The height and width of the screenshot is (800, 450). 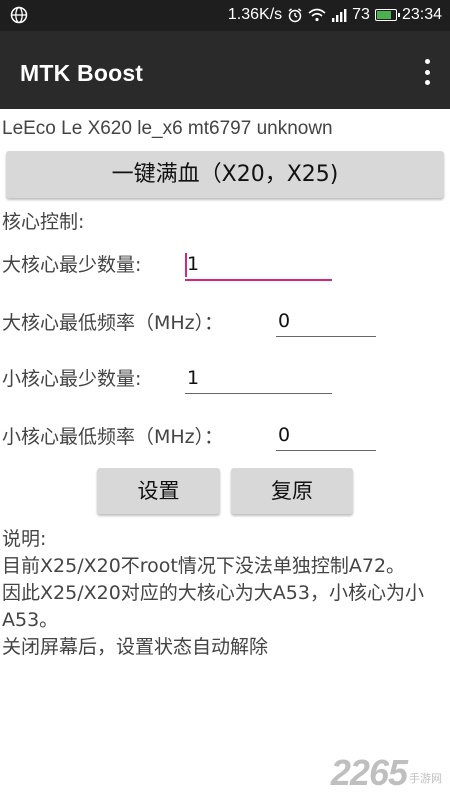 I want to click on app-title: MTK Boost, so click(x=82, y=73).